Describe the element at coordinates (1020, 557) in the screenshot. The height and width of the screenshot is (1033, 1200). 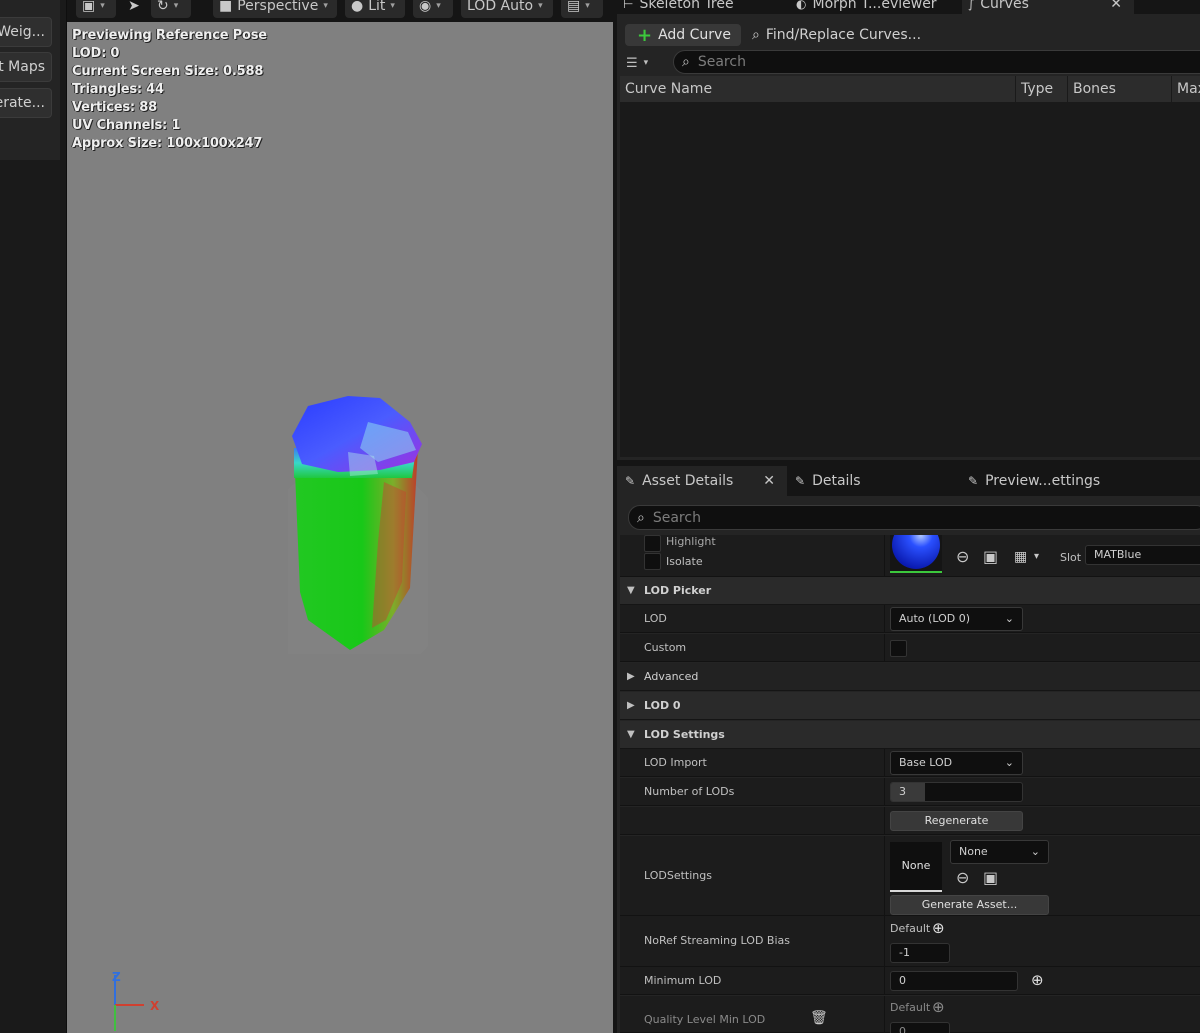
I see `checker-icon: ▦` at that location.